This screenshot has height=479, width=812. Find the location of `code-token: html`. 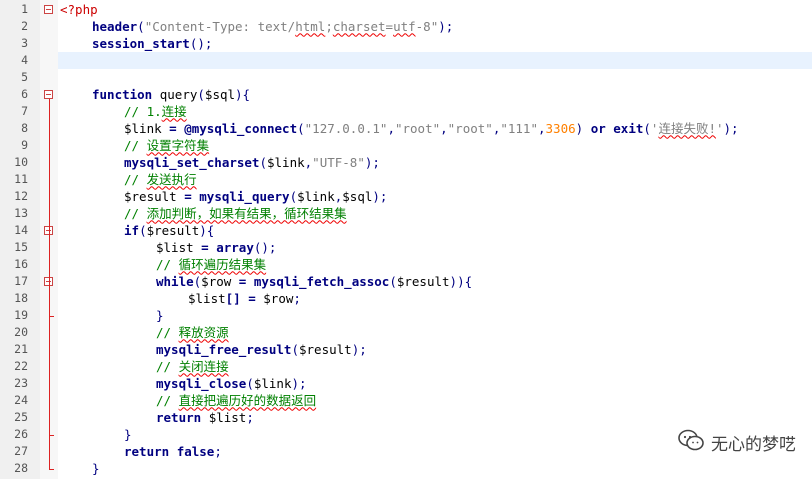

code-token: html is located at coordinates (310, 26).